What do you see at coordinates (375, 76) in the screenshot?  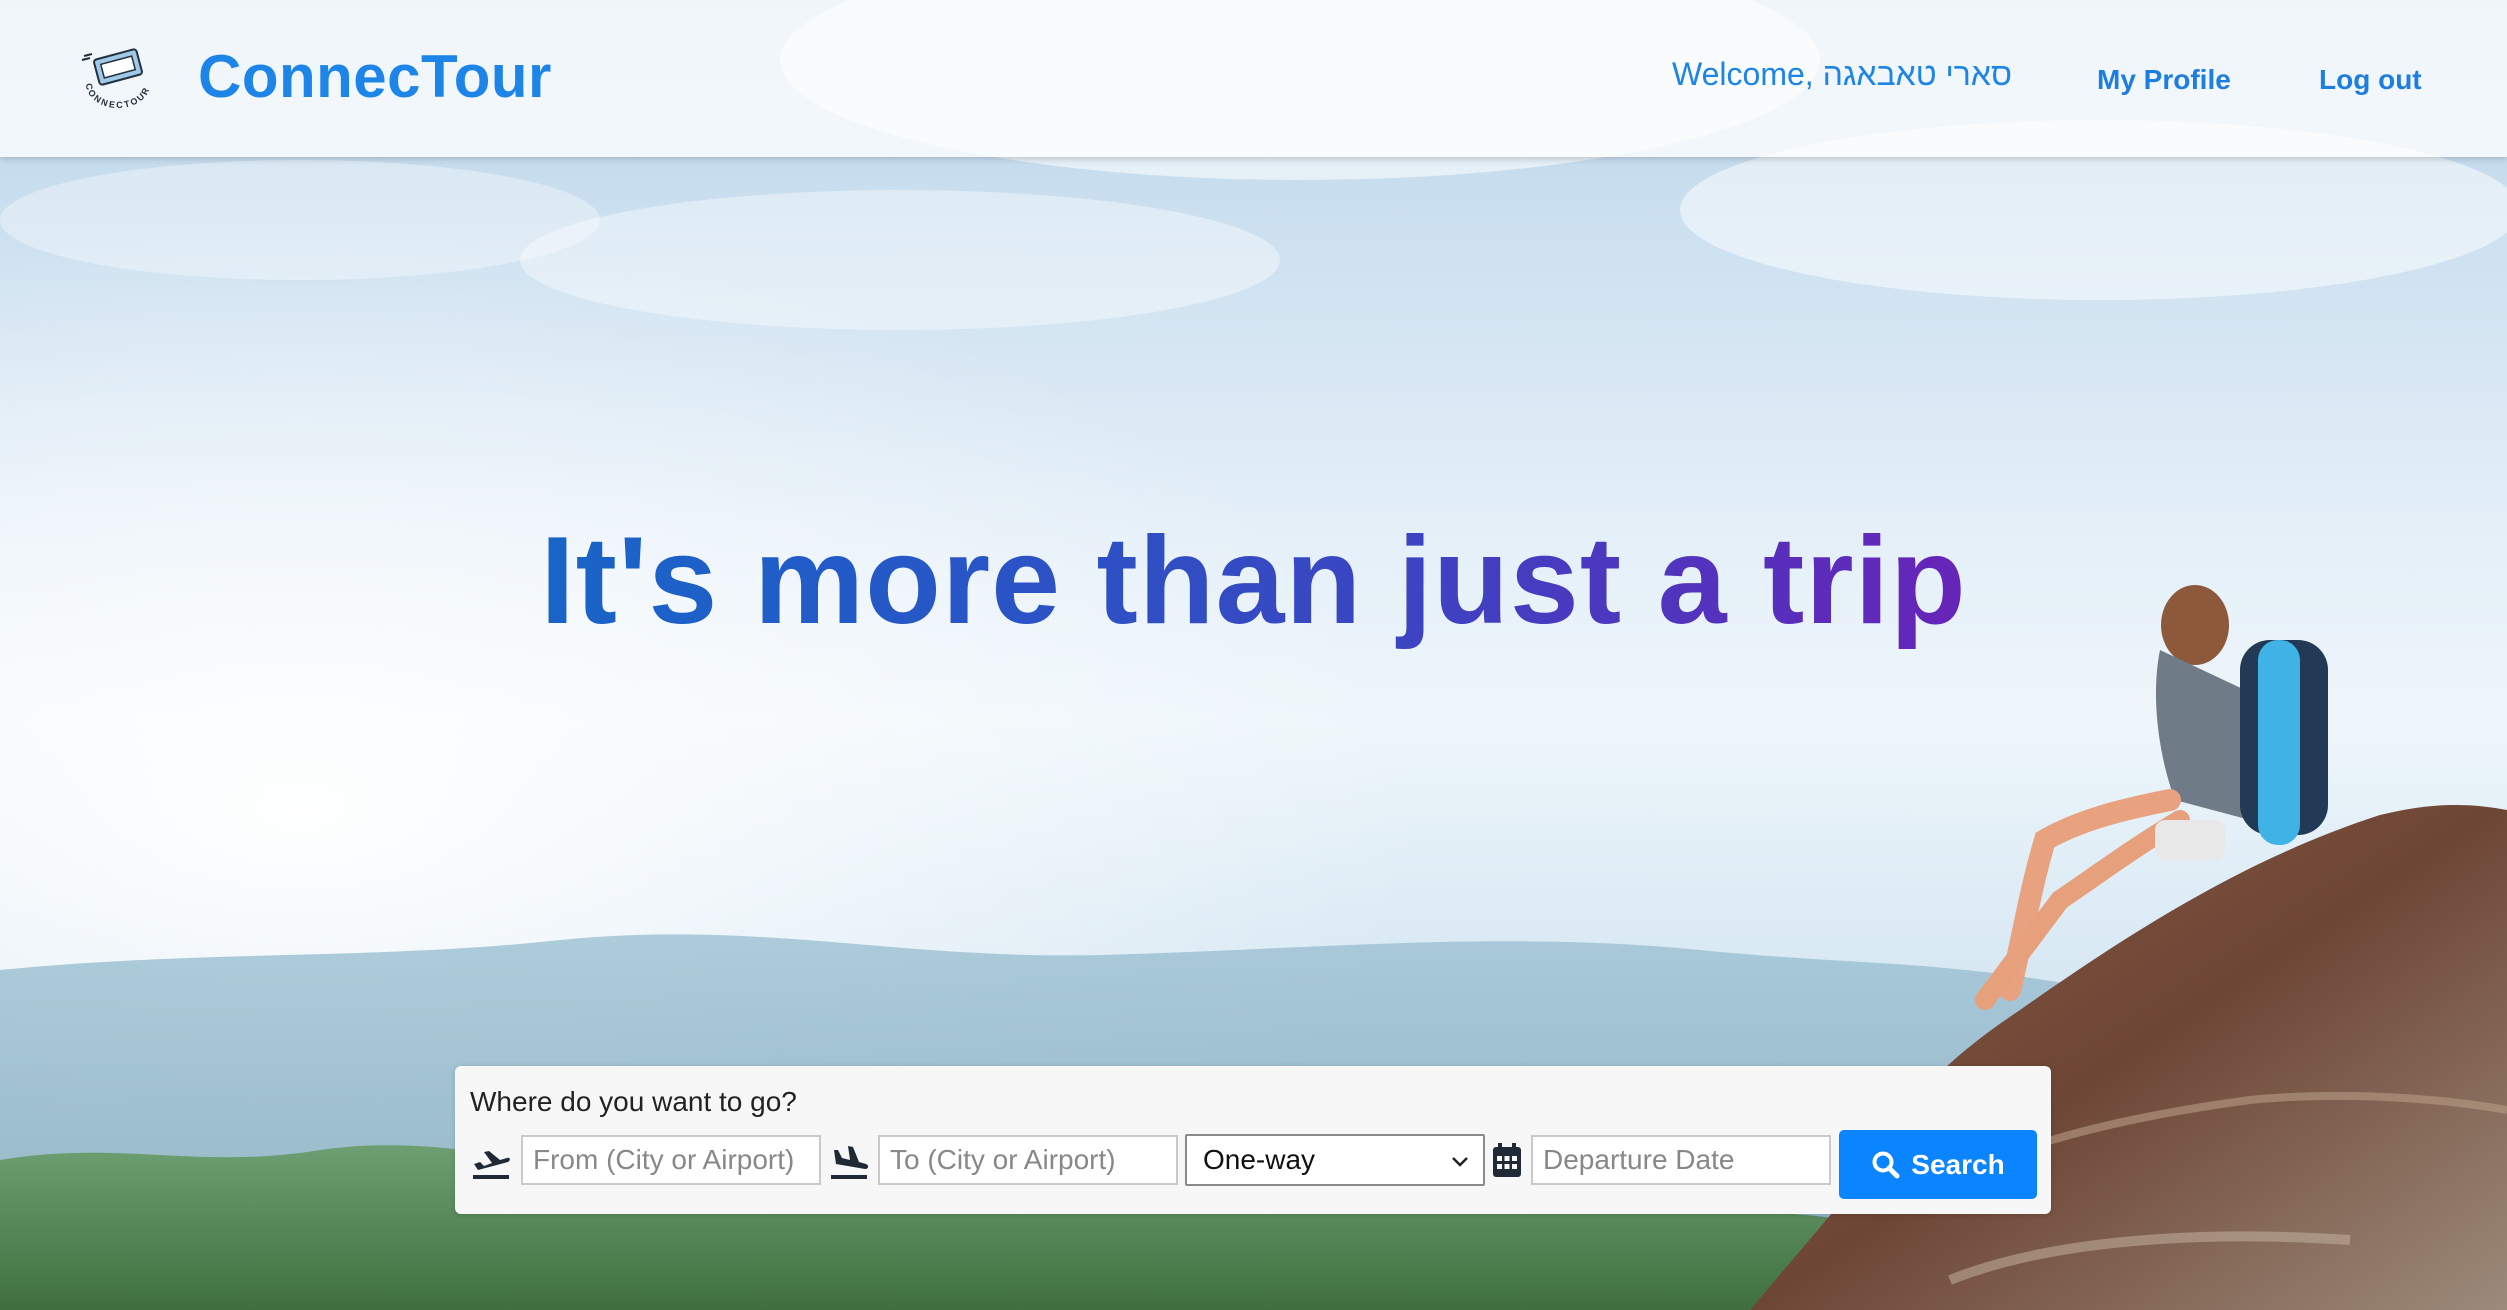 I see `brand-name: ConnecTour` at bounding box center [375, 76].